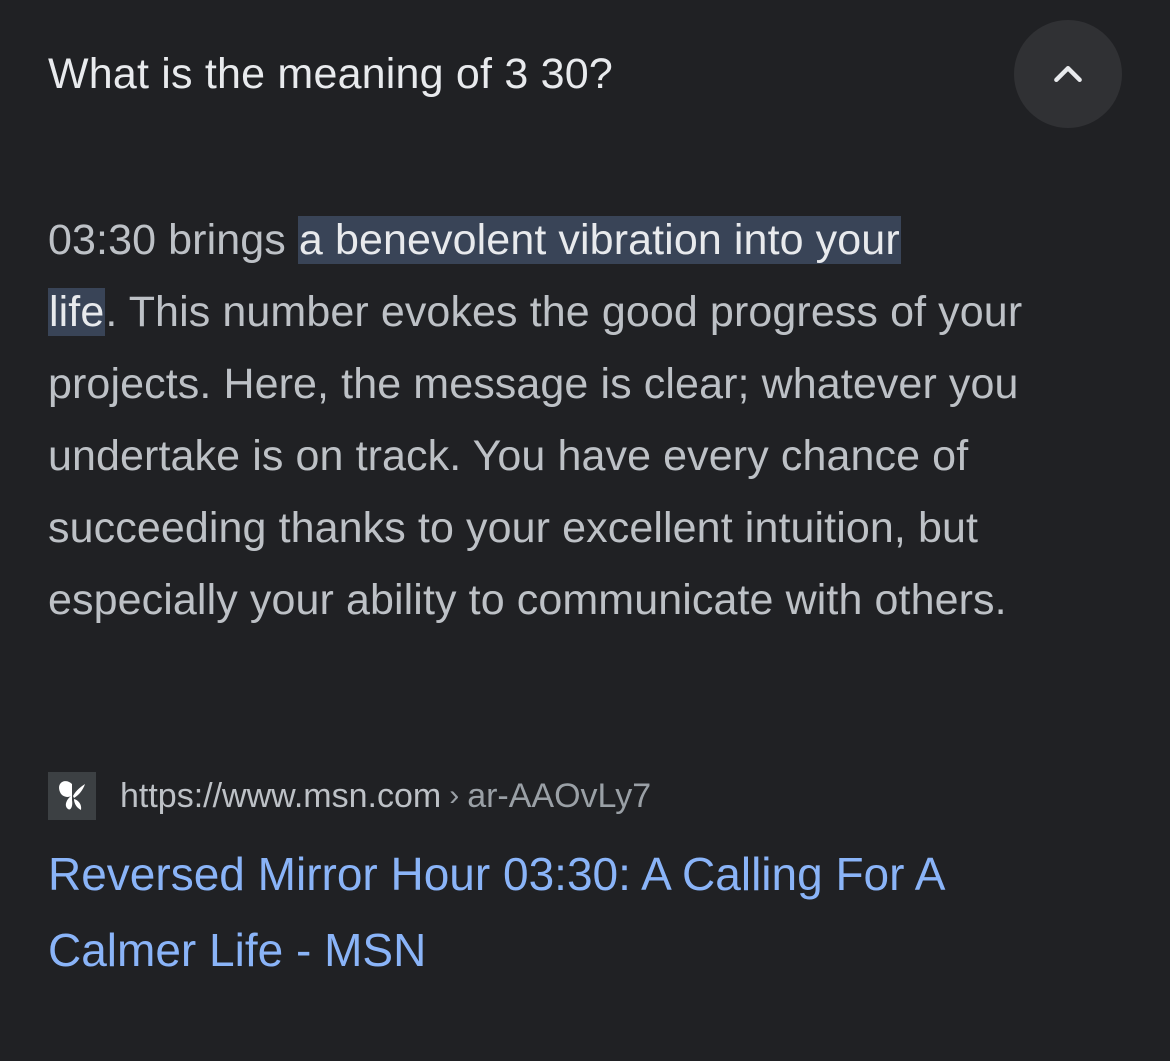 The image size is (1170, 1061). I want to click on question-header: What is the meaning of 3 30?, so click(585, 74).